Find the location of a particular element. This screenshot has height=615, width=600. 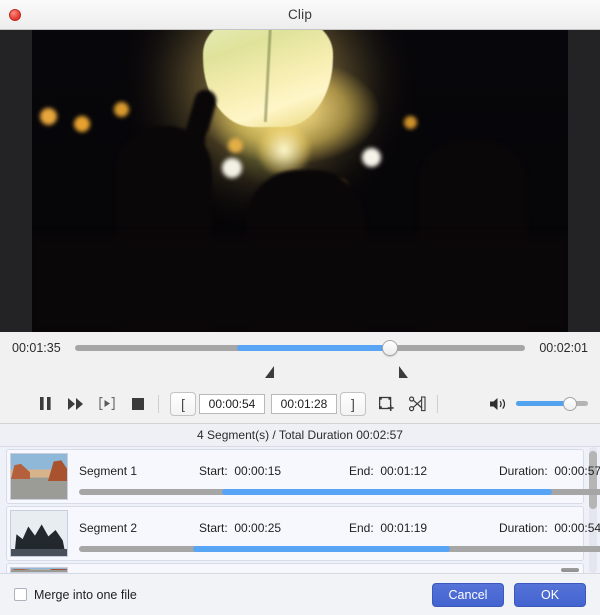

cancel-button: Cancel is located at coordinates (468, 594).